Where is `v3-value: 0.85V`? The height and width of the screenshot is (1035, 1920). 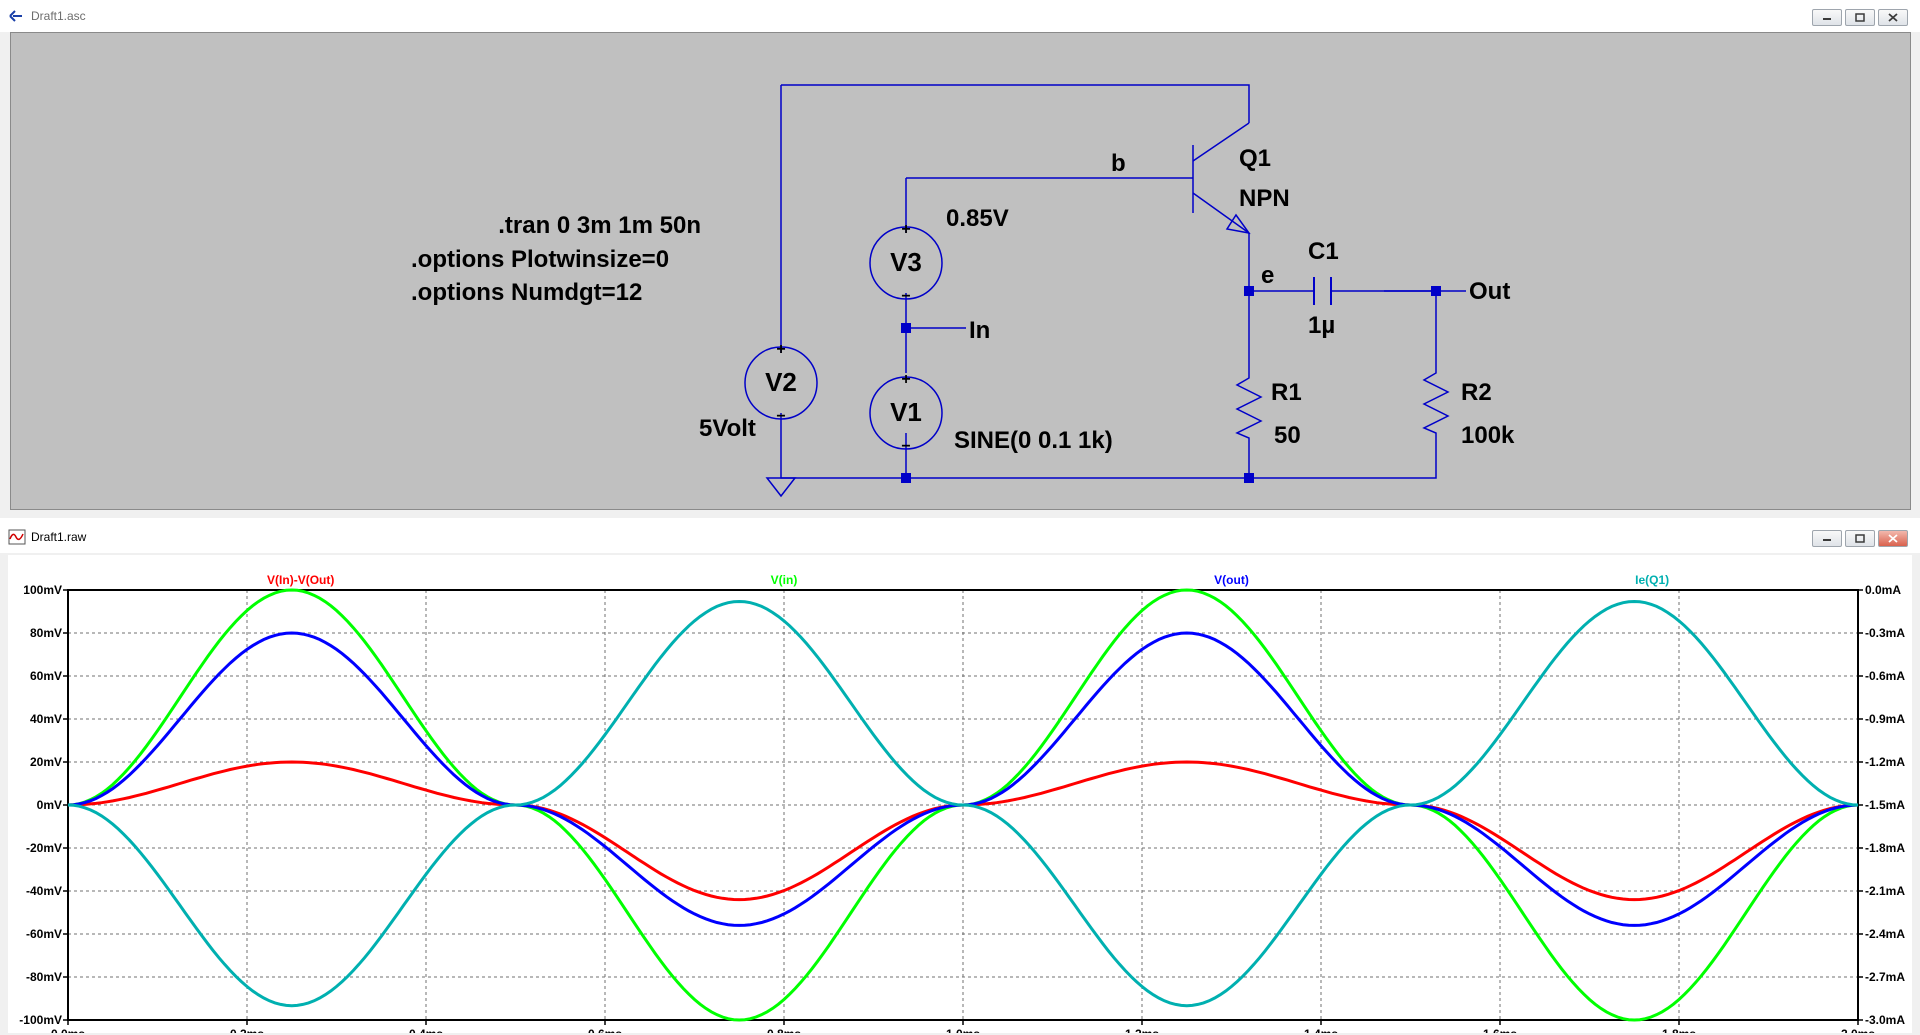
v3-value: 0.85V is located at coordinates (977, 218).